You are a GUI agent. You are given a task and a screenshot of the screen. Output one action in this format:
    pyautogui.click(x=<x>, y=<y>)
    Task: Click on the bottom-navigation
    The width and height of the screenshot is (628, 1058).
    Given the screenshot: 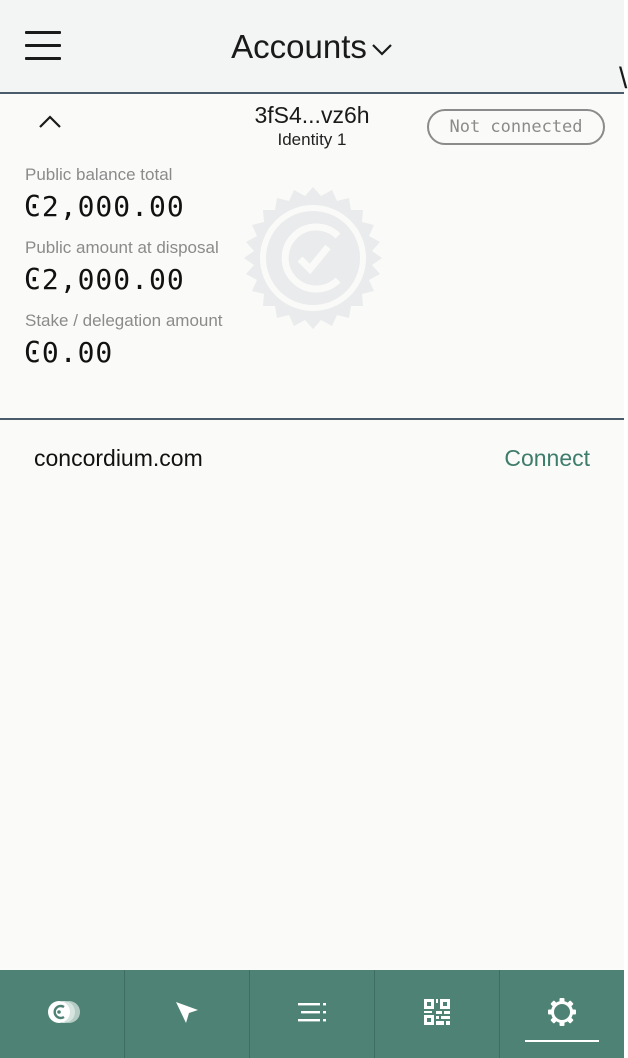 What is the action you would take?
    pyautogui.click(x=312, y=1014)
    